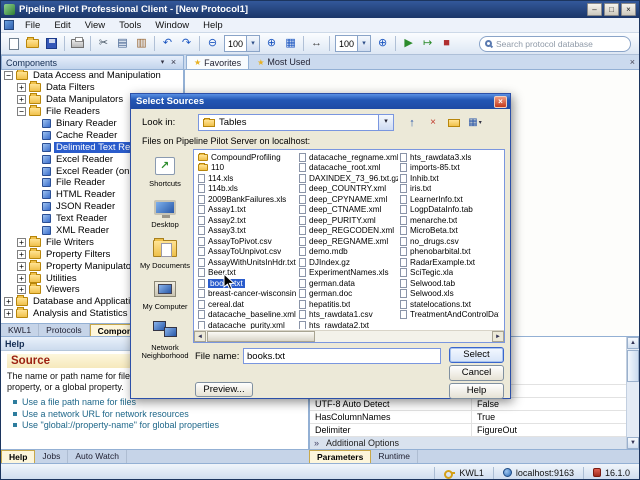 This screenshot has width=640, height=480. What do you see at coordinates (32, 25) in the screenshot?
I see `menu-file: File` at bounding box center [32, 25].